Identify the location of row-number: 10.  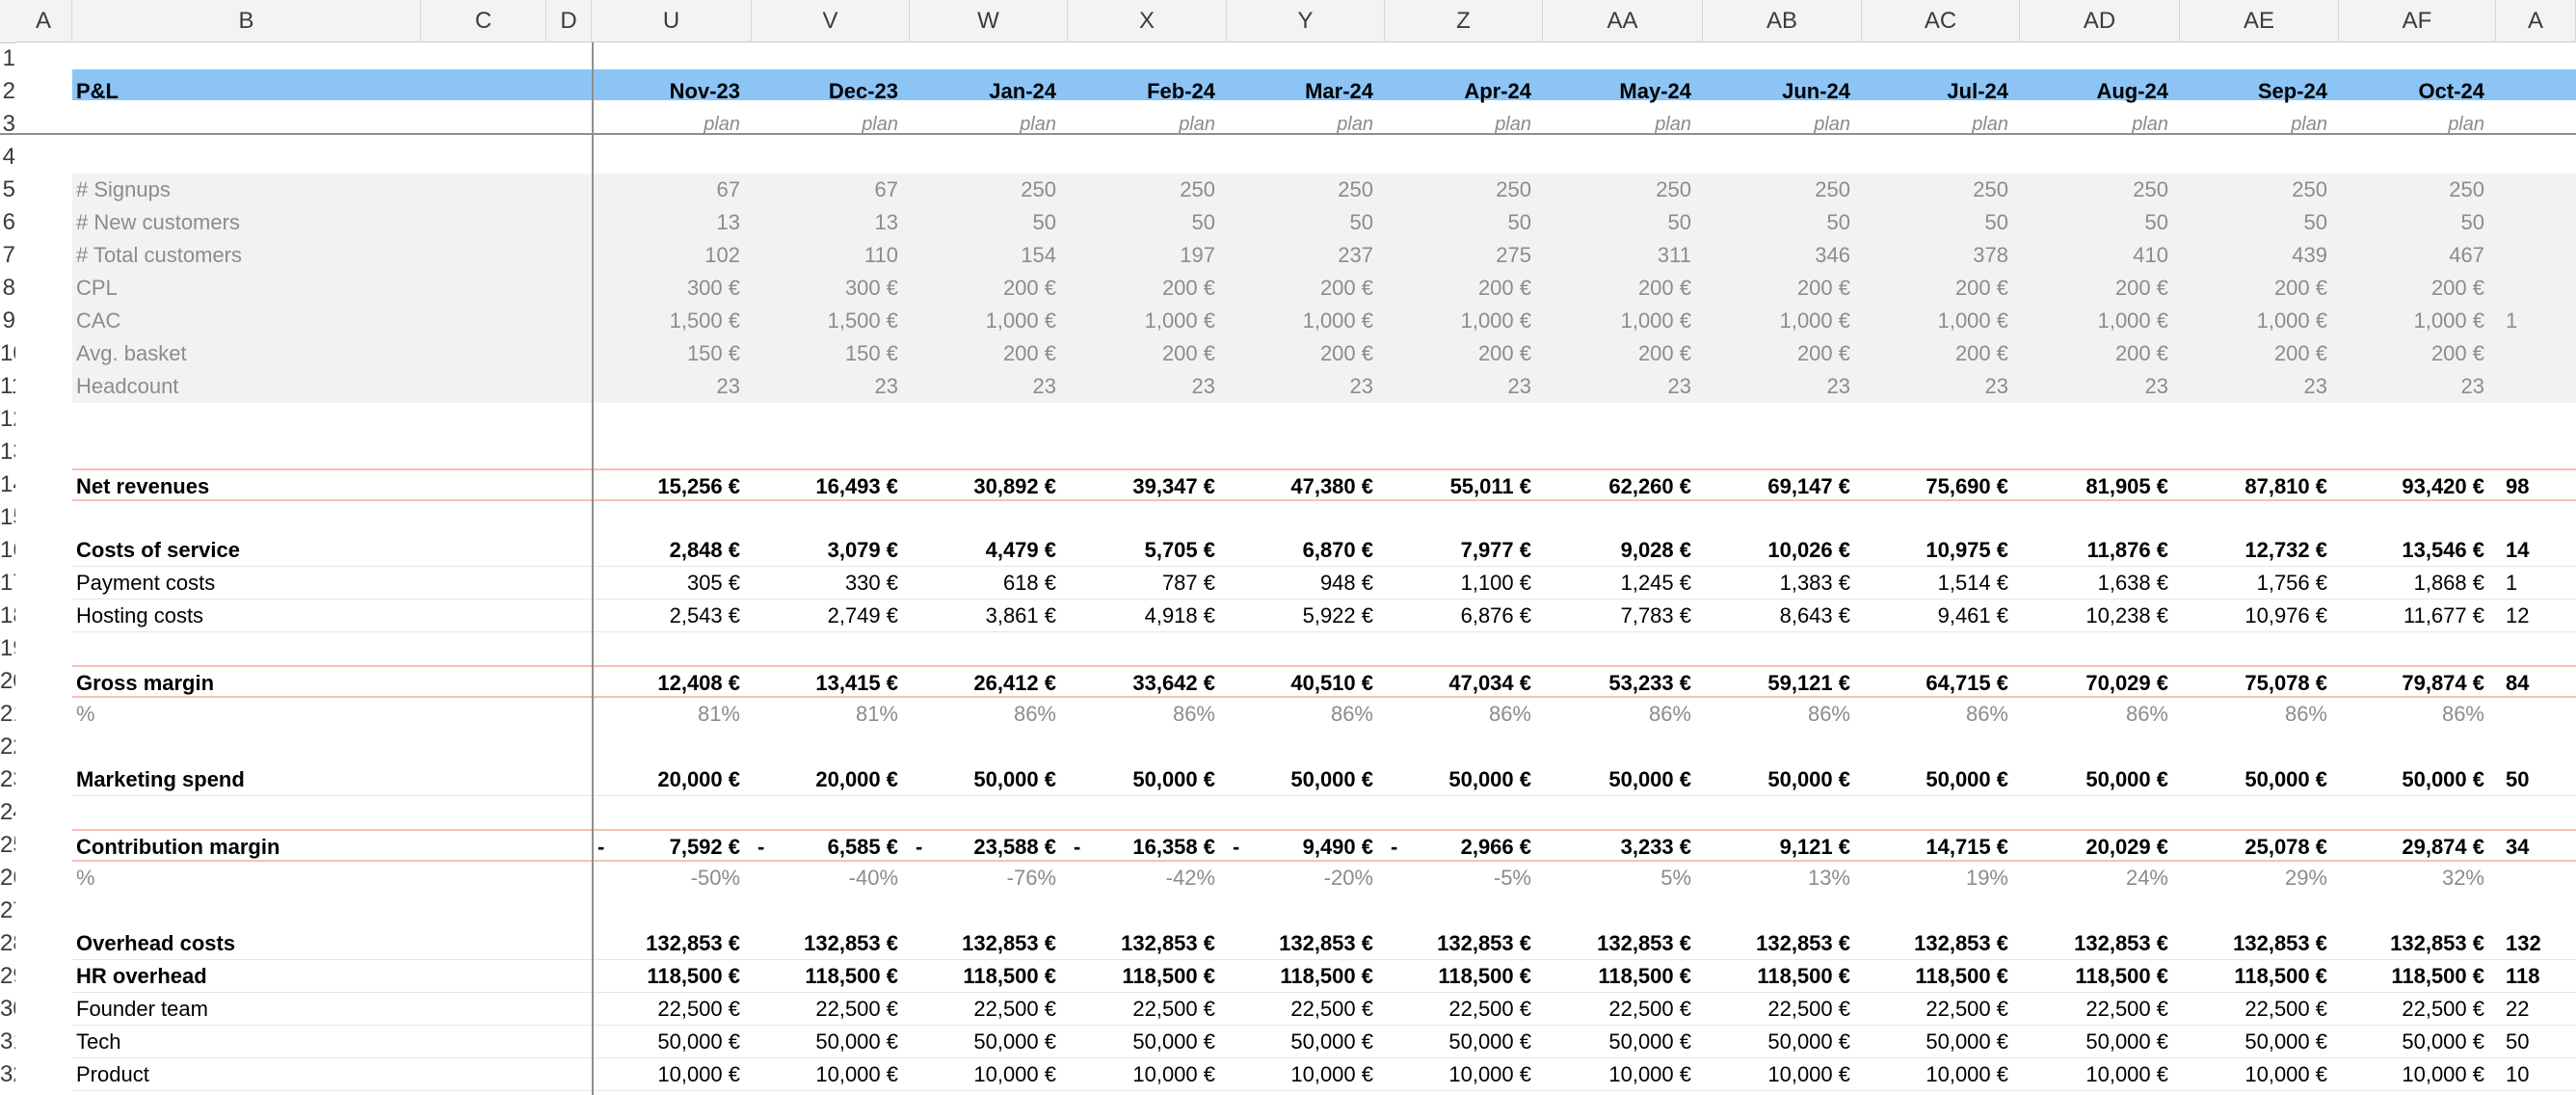
(7, 354).